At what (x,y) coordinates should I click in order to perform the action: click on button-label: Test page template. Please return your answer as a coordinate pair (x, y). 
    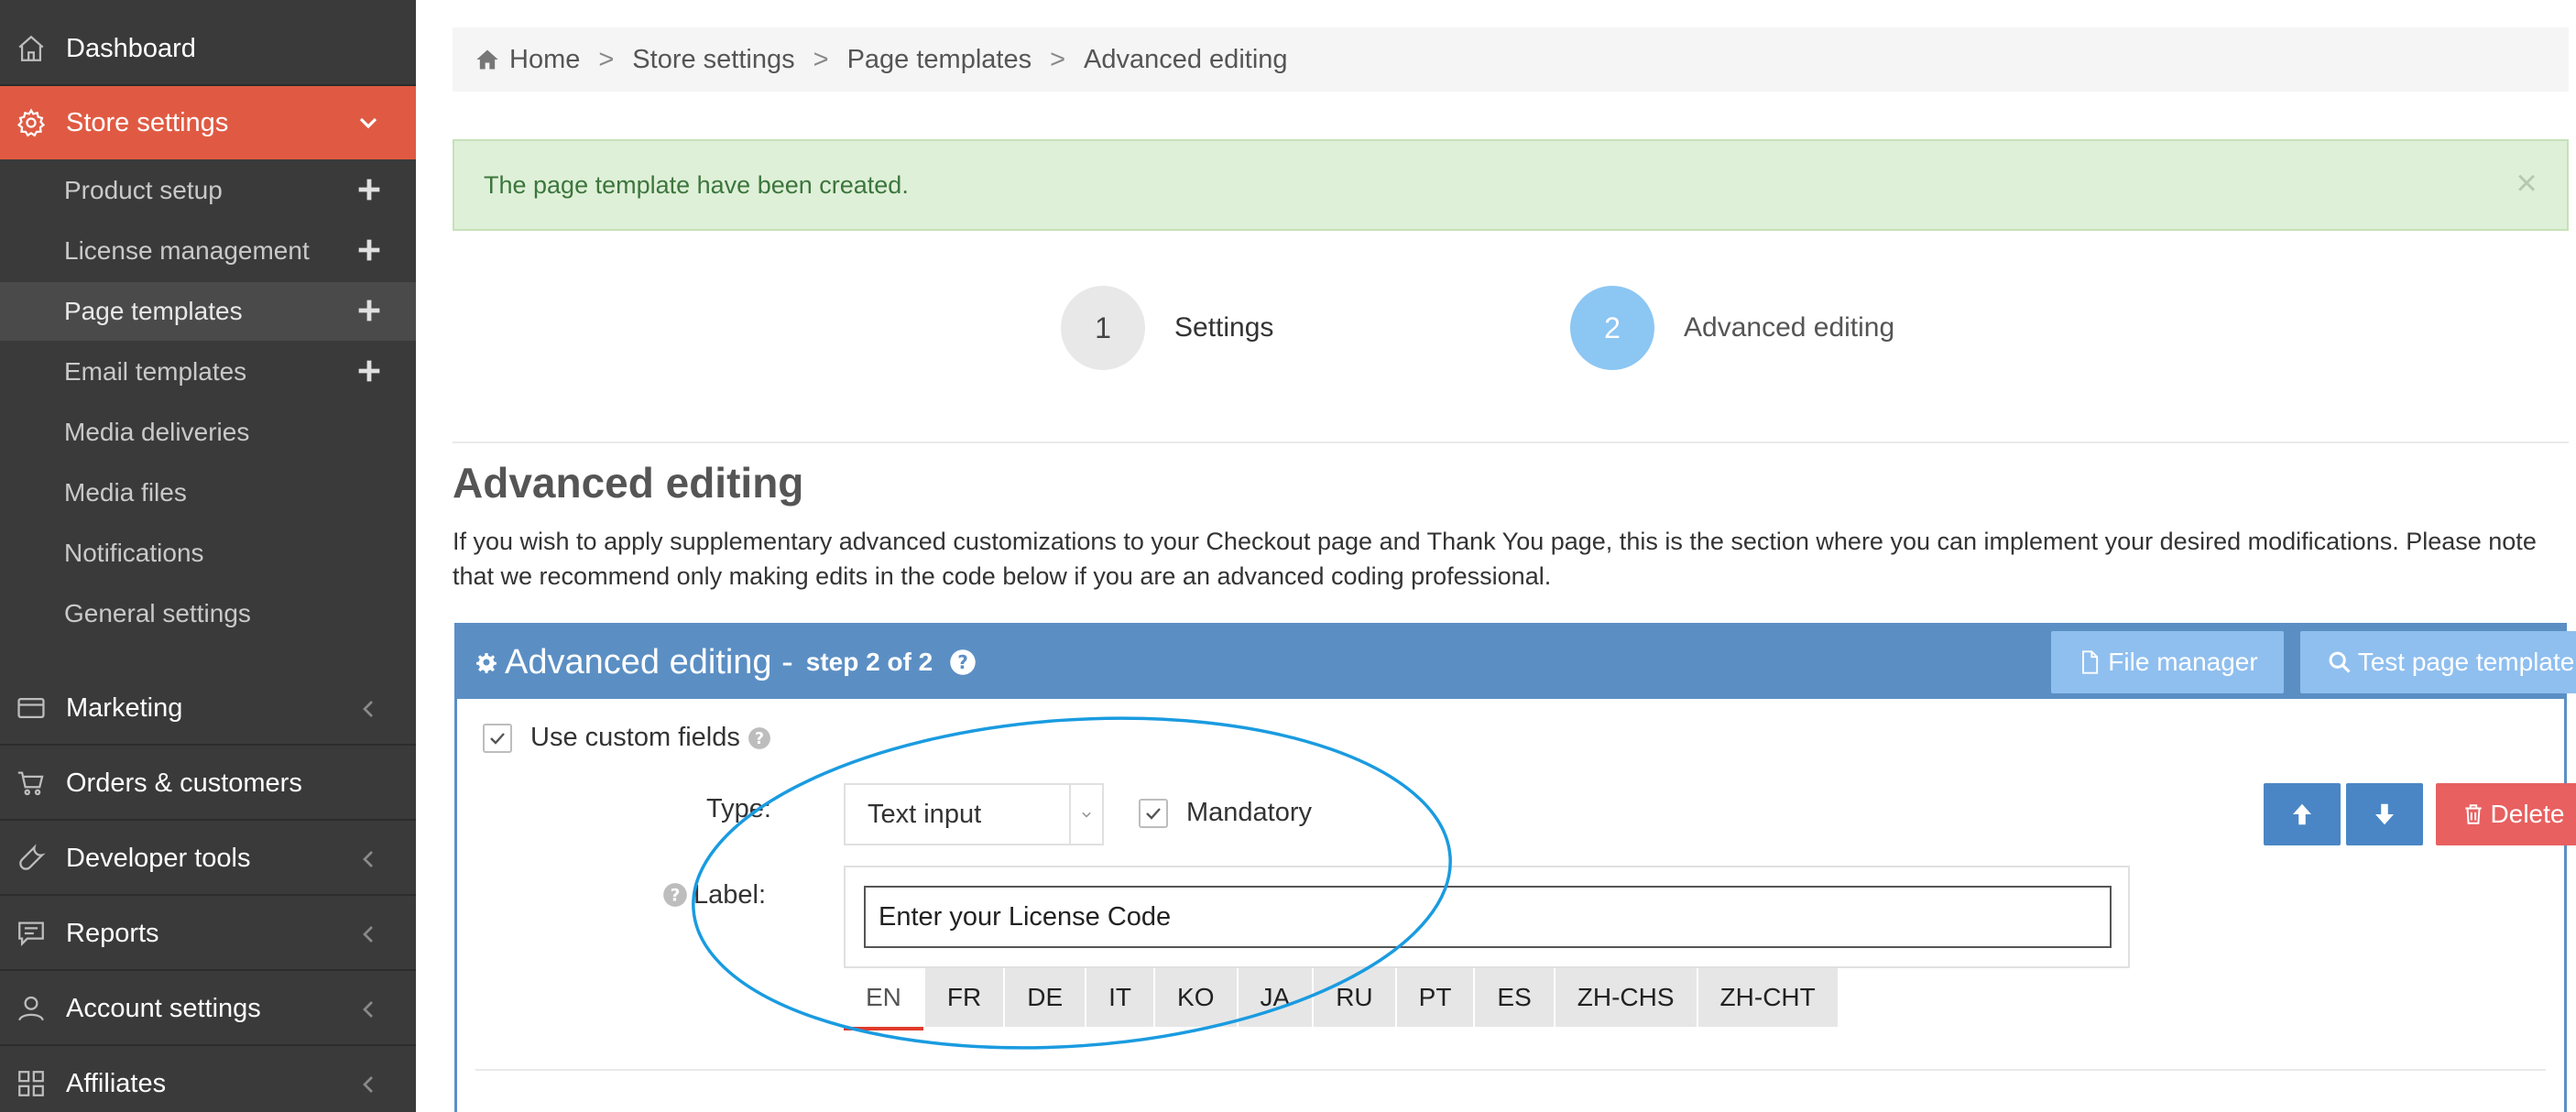
    Looking at the image, I should click on (2466, 662).